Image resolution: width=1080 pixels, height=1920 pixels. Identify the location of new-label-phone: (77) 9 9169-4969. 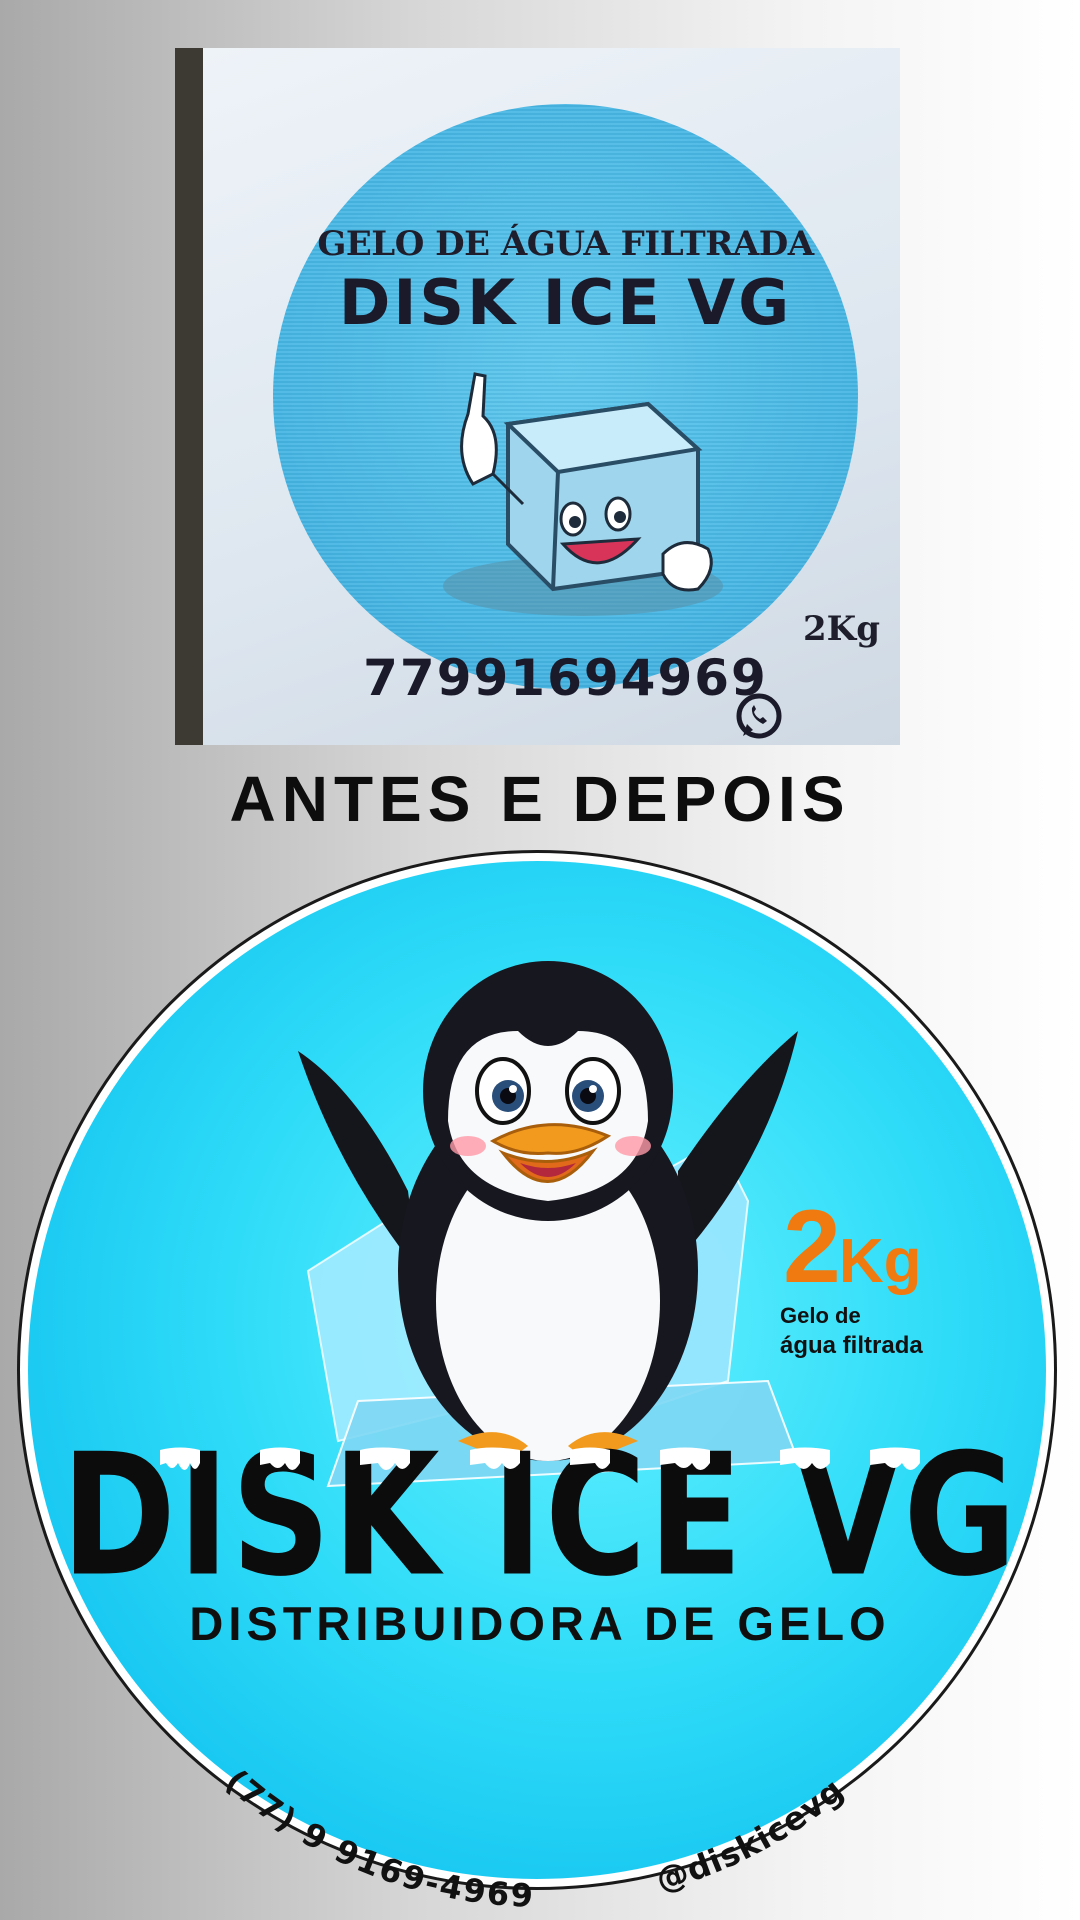
(376, 1838).